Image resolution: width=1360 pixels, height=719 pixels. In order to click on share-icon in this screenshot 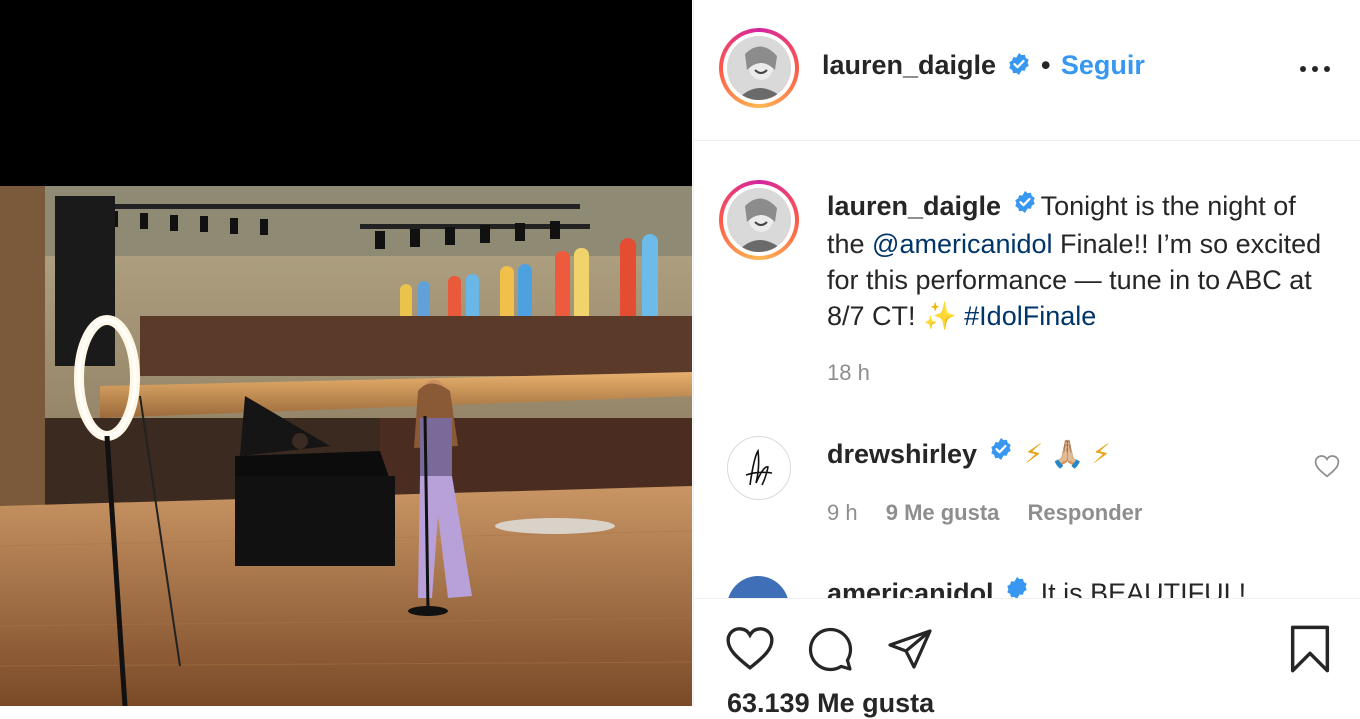, I will do `click(910, 649)`.